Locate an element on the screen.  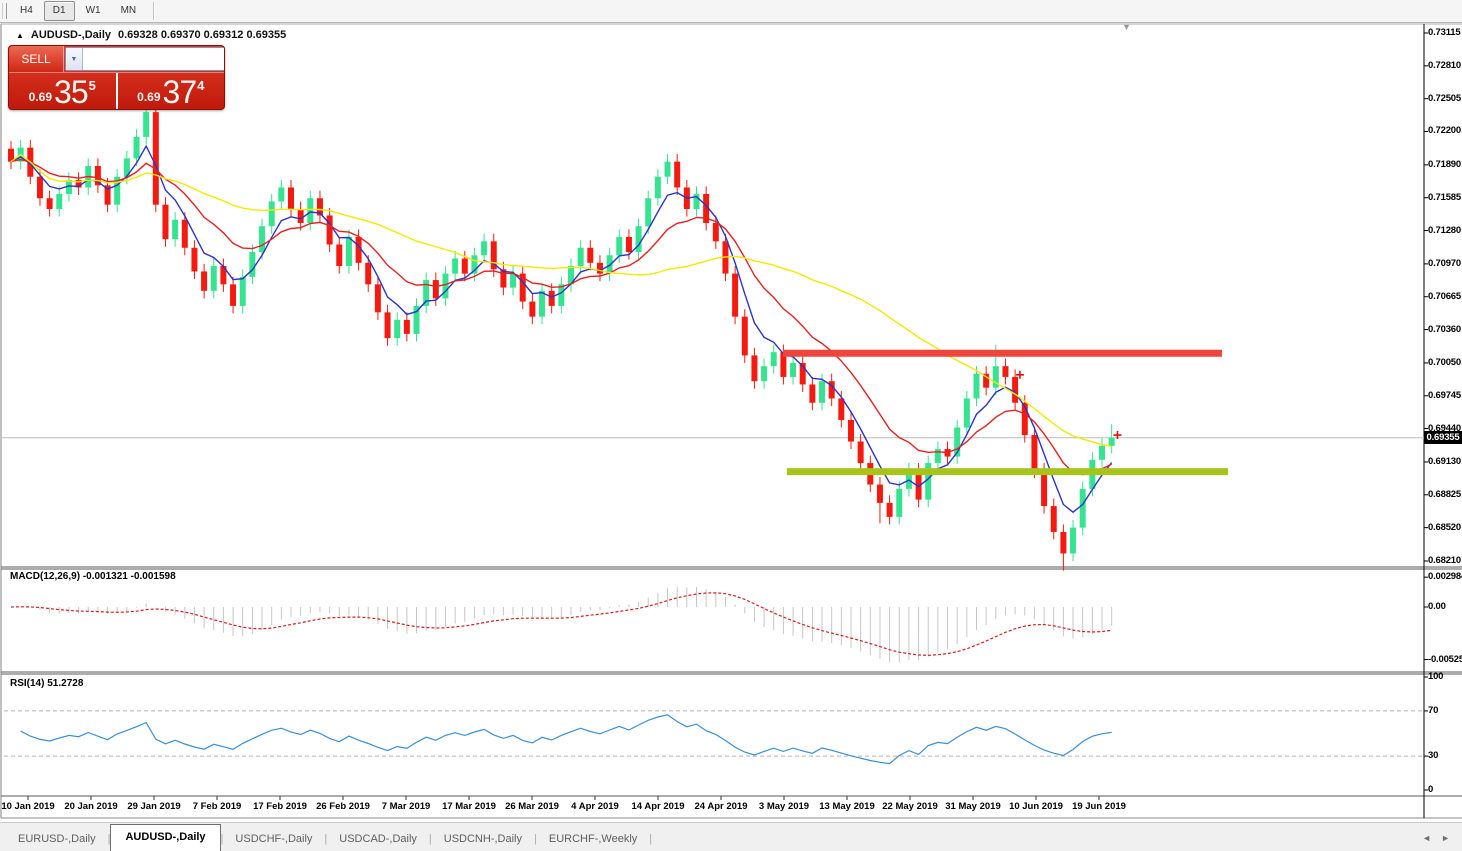
date-axis-label: 10 Jun 2019 is located at coordinates (1036, 806).